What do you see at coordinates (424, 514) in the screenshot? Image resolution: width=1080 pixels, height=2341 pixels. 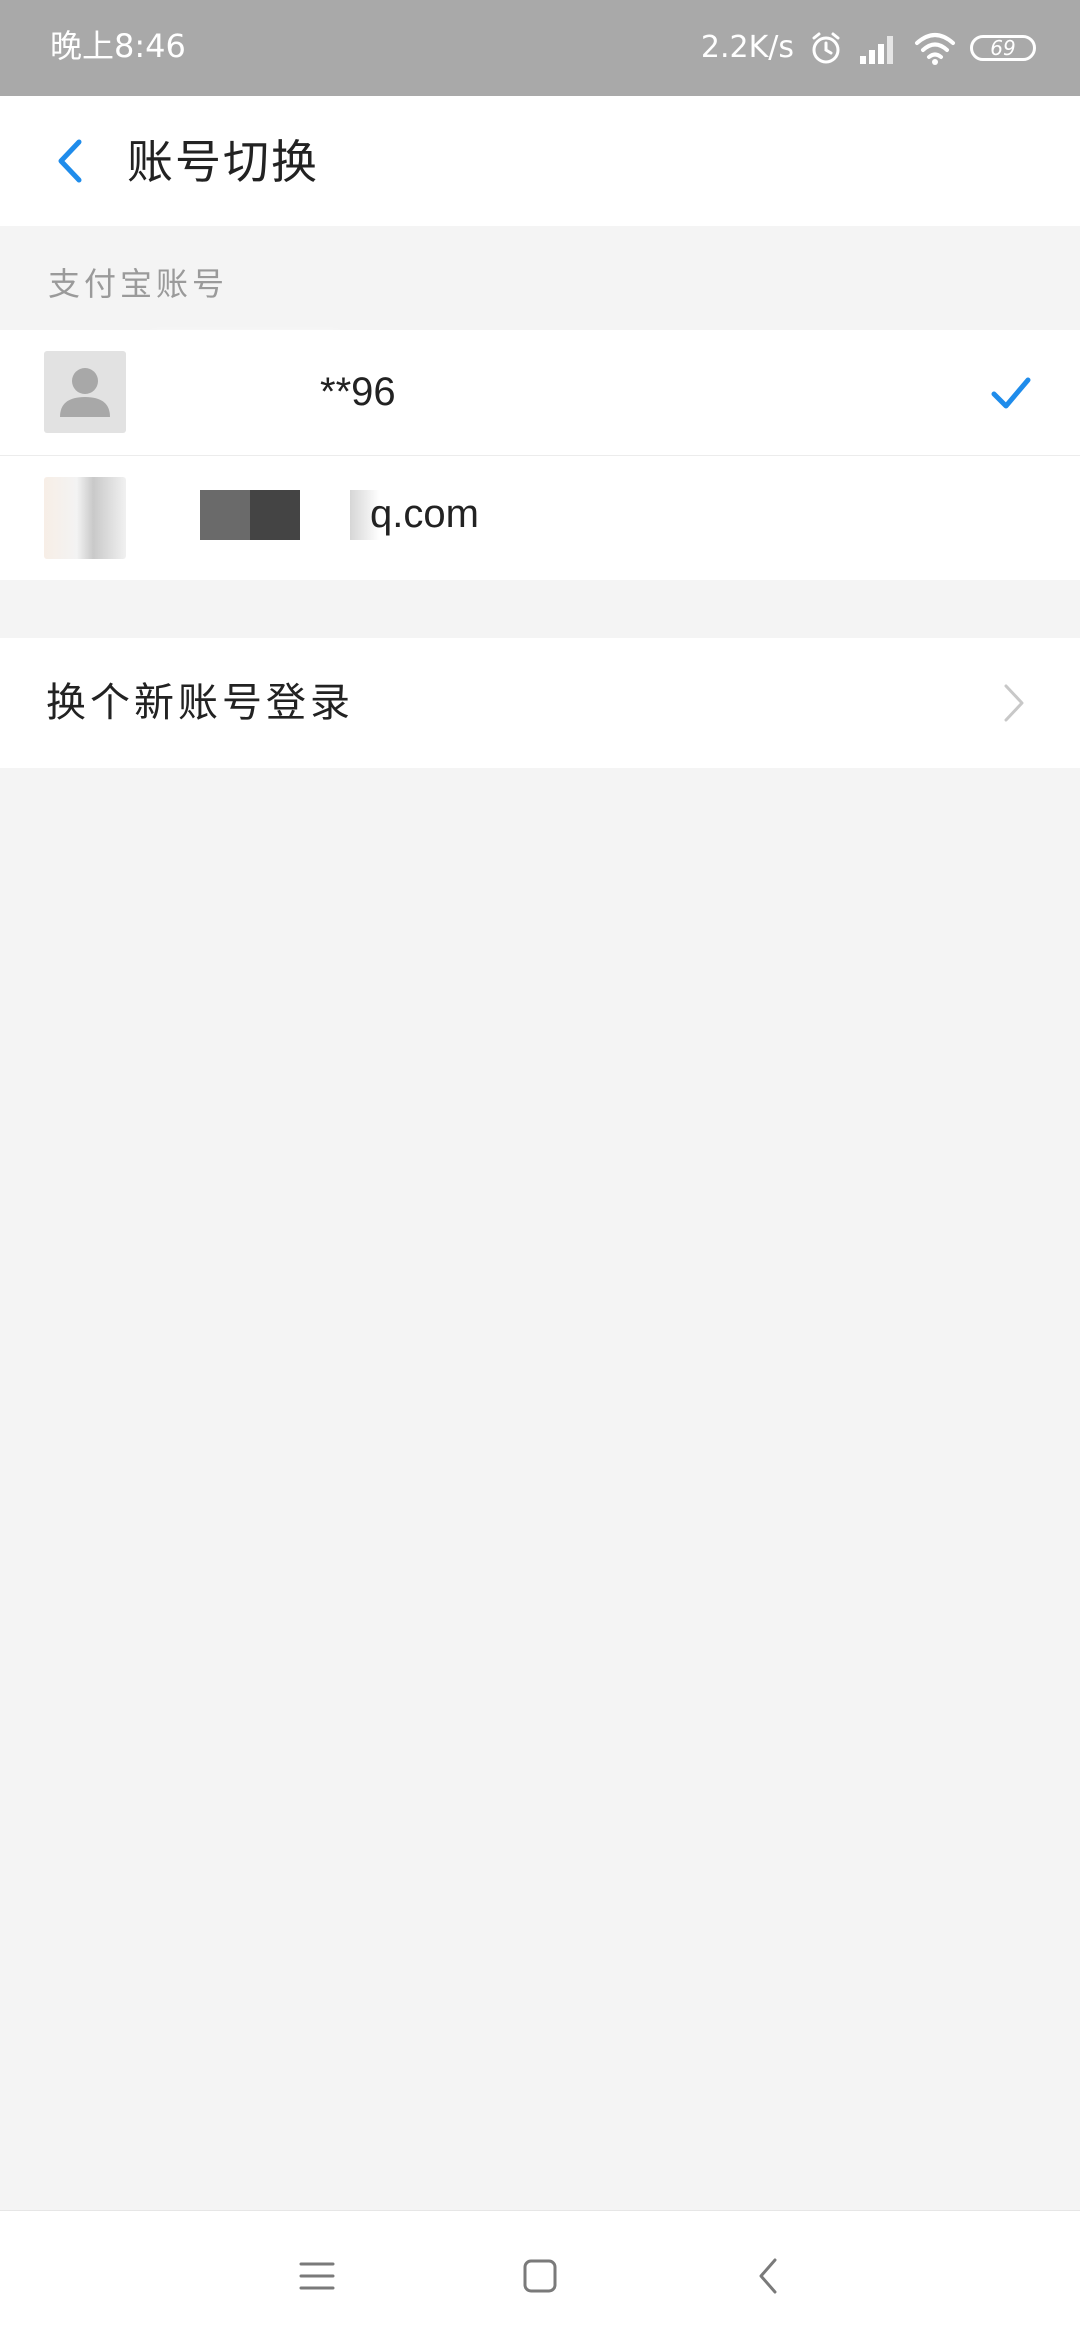 I see `account-name: q.com` at bounding box center [424, 514].